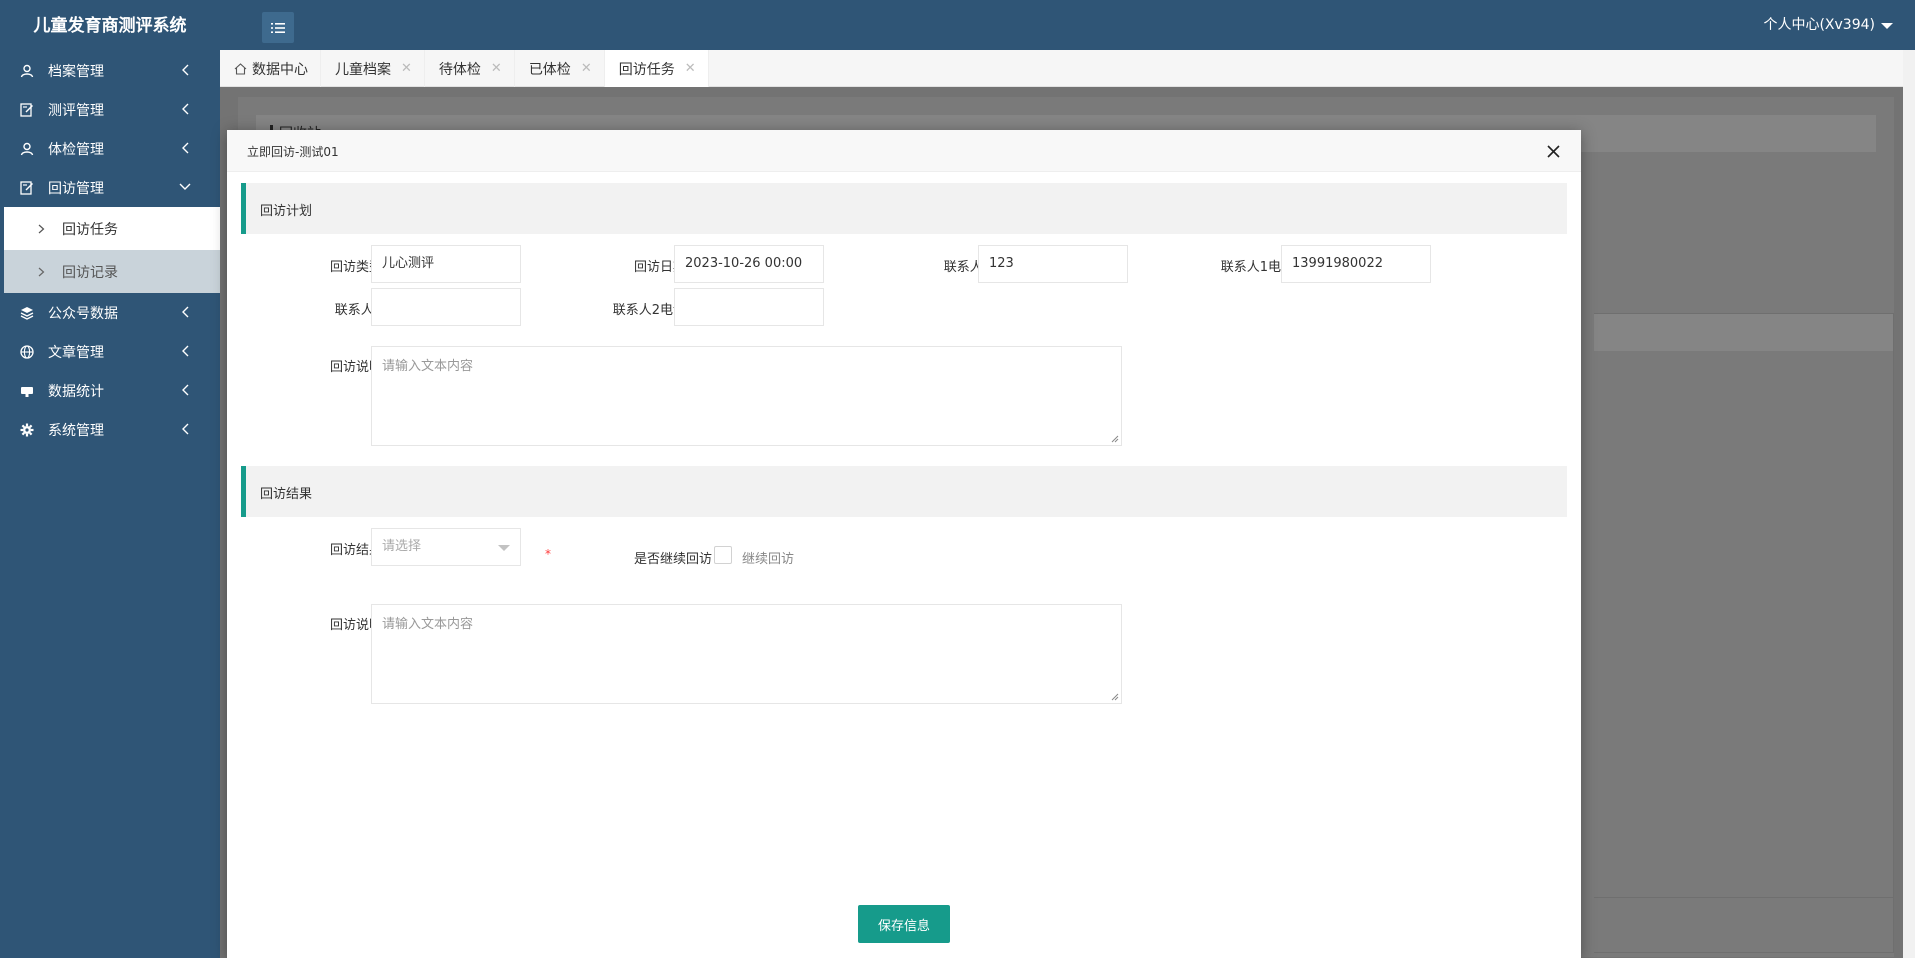 This screenshot has height=958, width=1915. What do you see at coordinates (746, 654) in the screenshot?
I see `result-desc-textarea: 请输入文本内容` at bounding box center [746, 654].